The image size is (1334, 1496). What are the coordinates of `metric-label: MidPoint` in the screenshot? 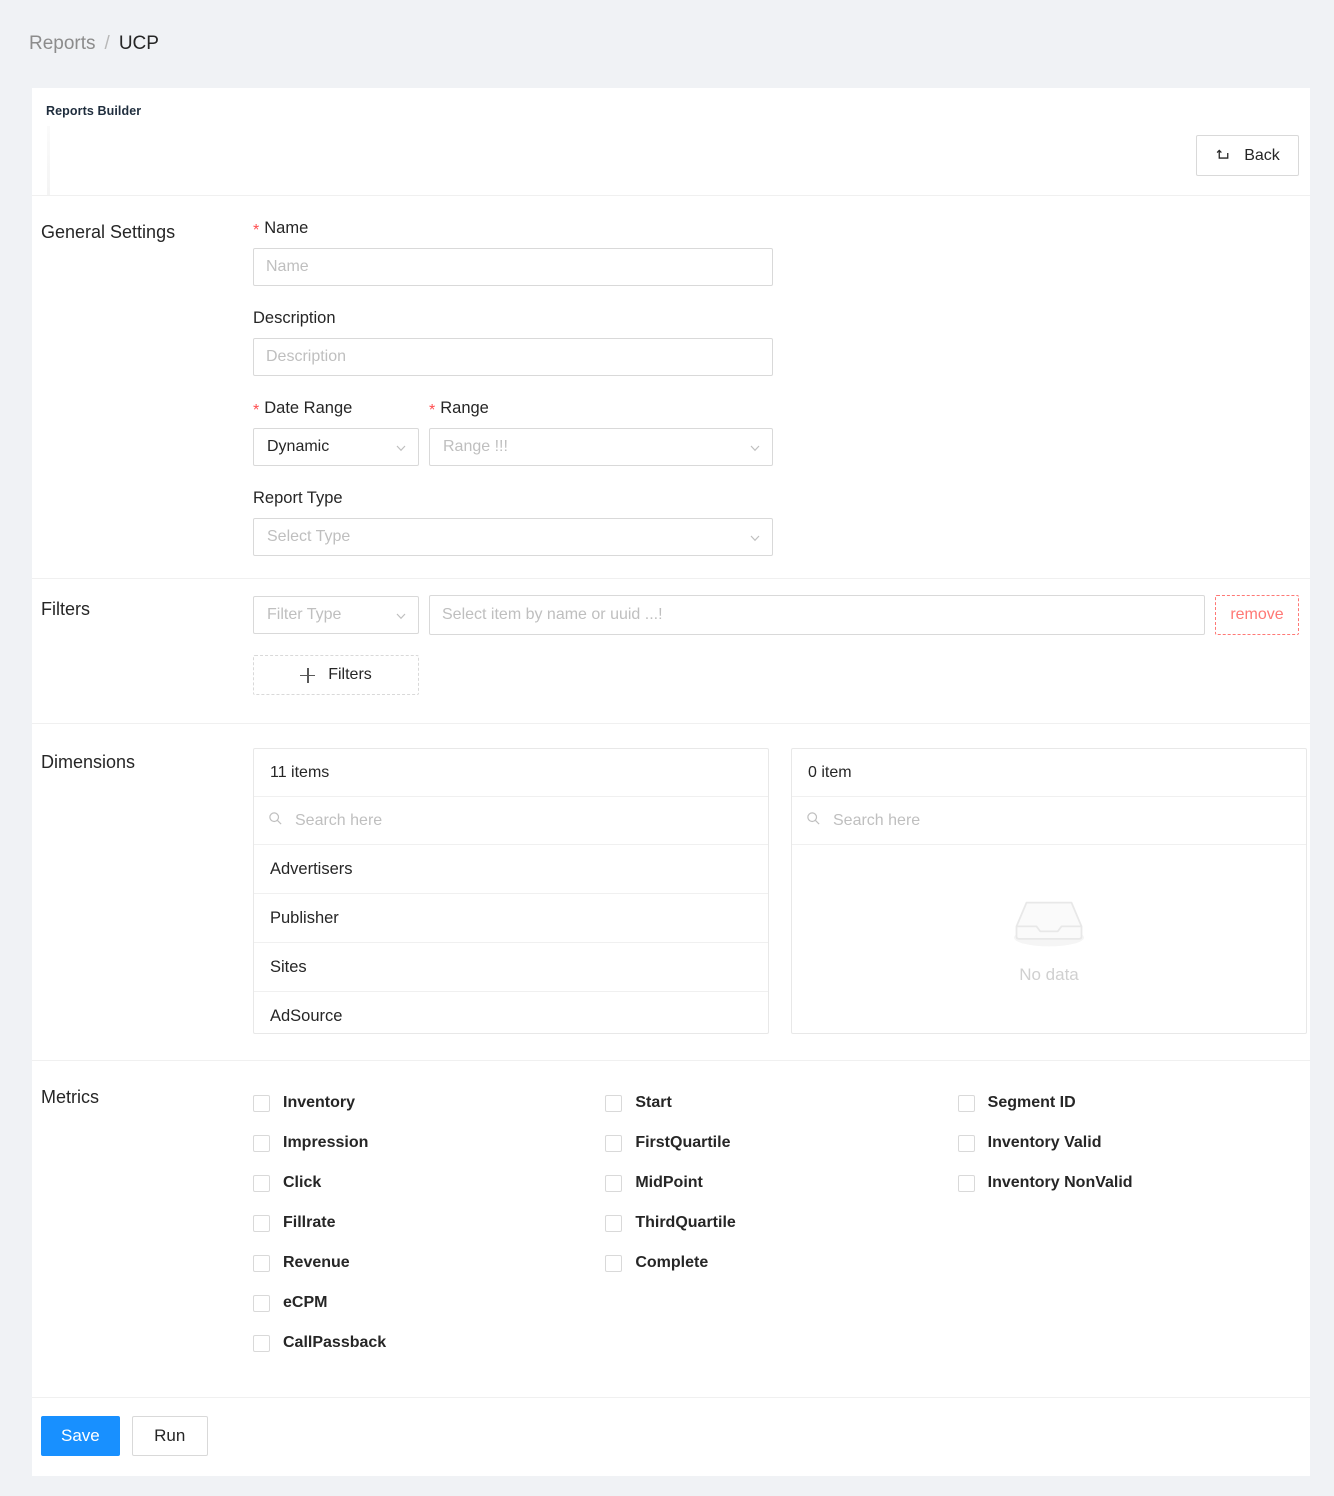 It's located at (669, 1182).